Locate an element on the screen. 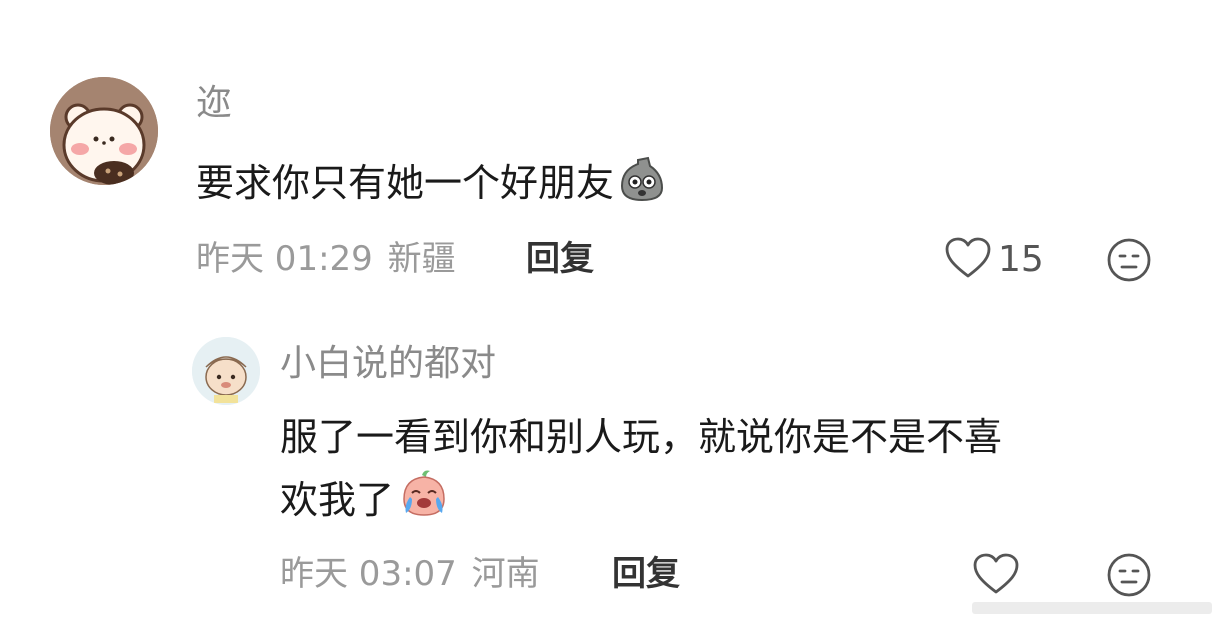 The image size is (1224, 626). comment-text-wrapper: 要求你只有她一个好朋友 is located at coordinates (646, 186).